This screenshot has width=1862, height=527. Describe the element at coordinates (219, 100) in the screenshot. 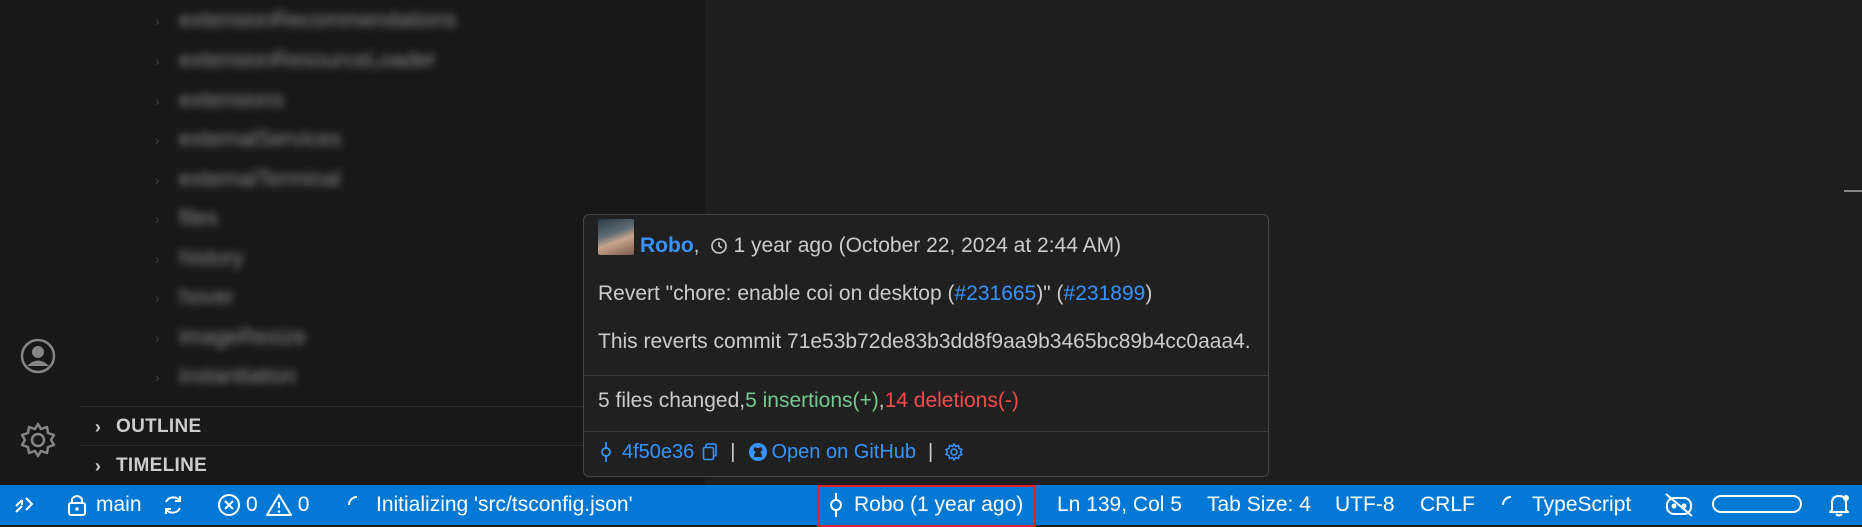

I see `tree-item: › extensions` at that location.